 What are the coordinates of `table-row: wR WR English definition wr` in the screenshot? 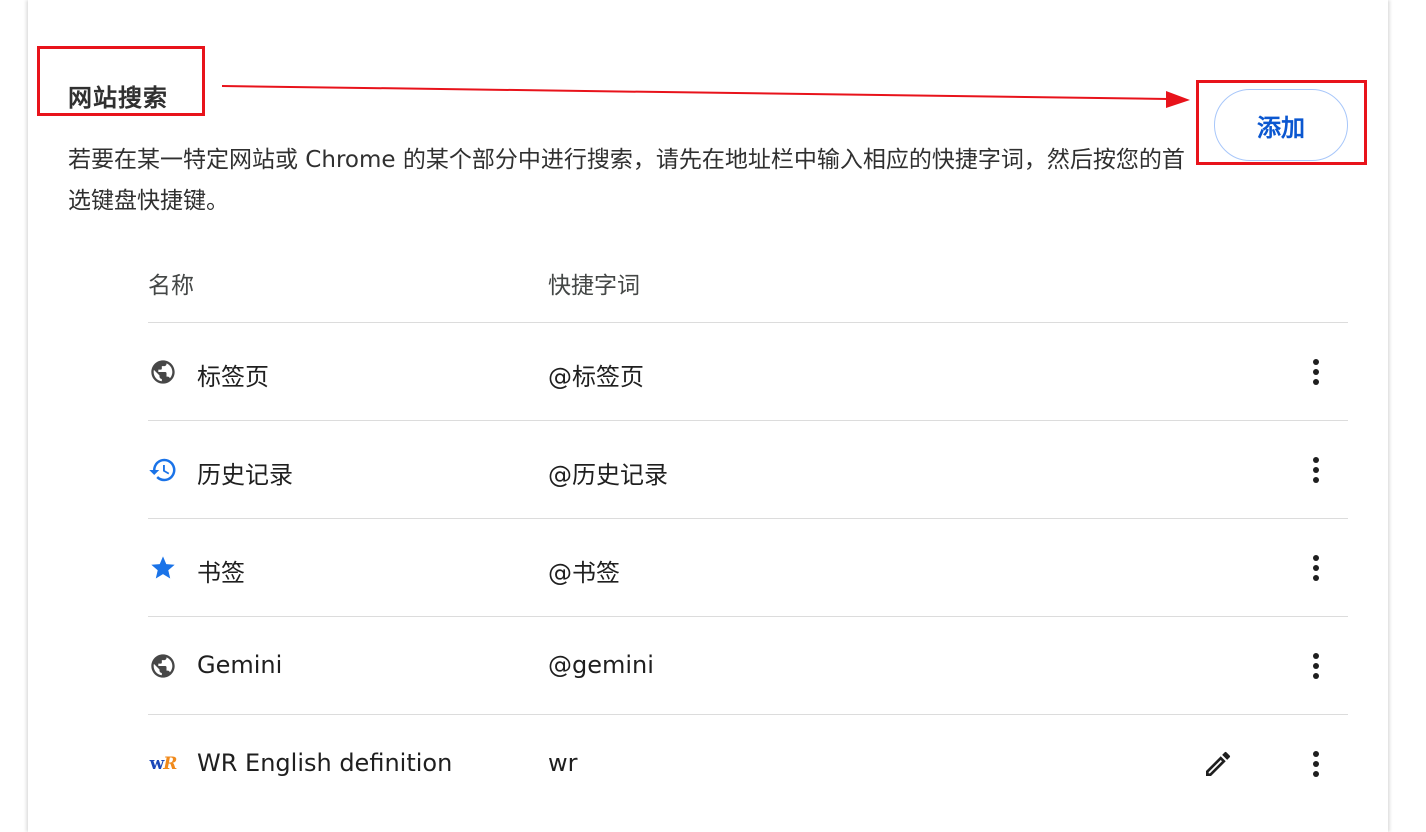 It's located at (748, 763).